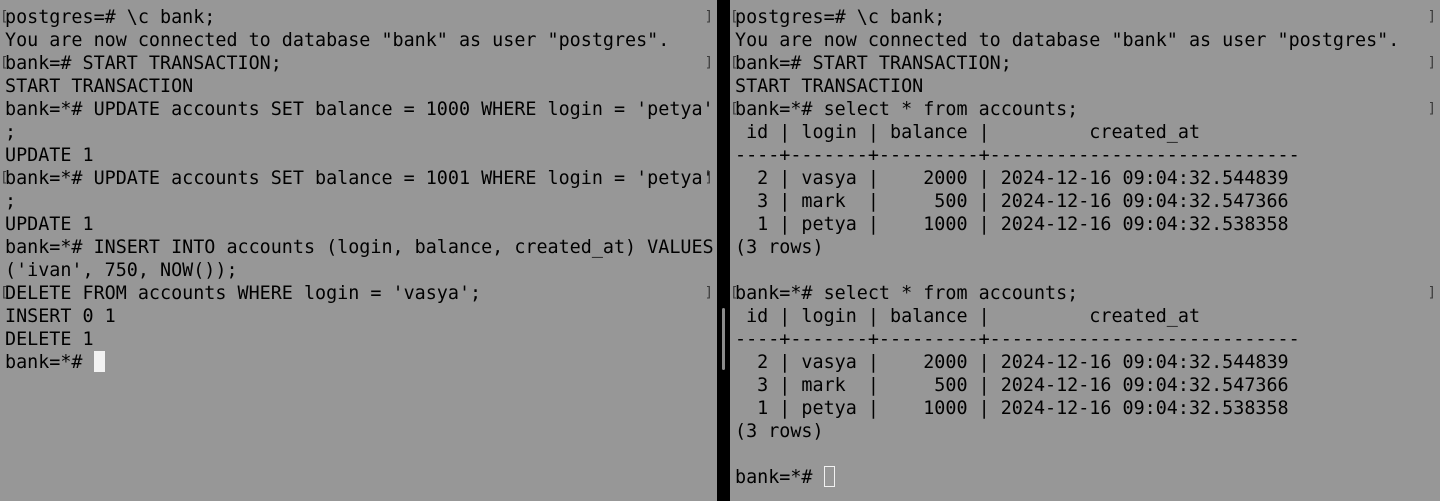 This screenshot has width=1440, height=501. I want to click on pane-divider, so click(723, 250).